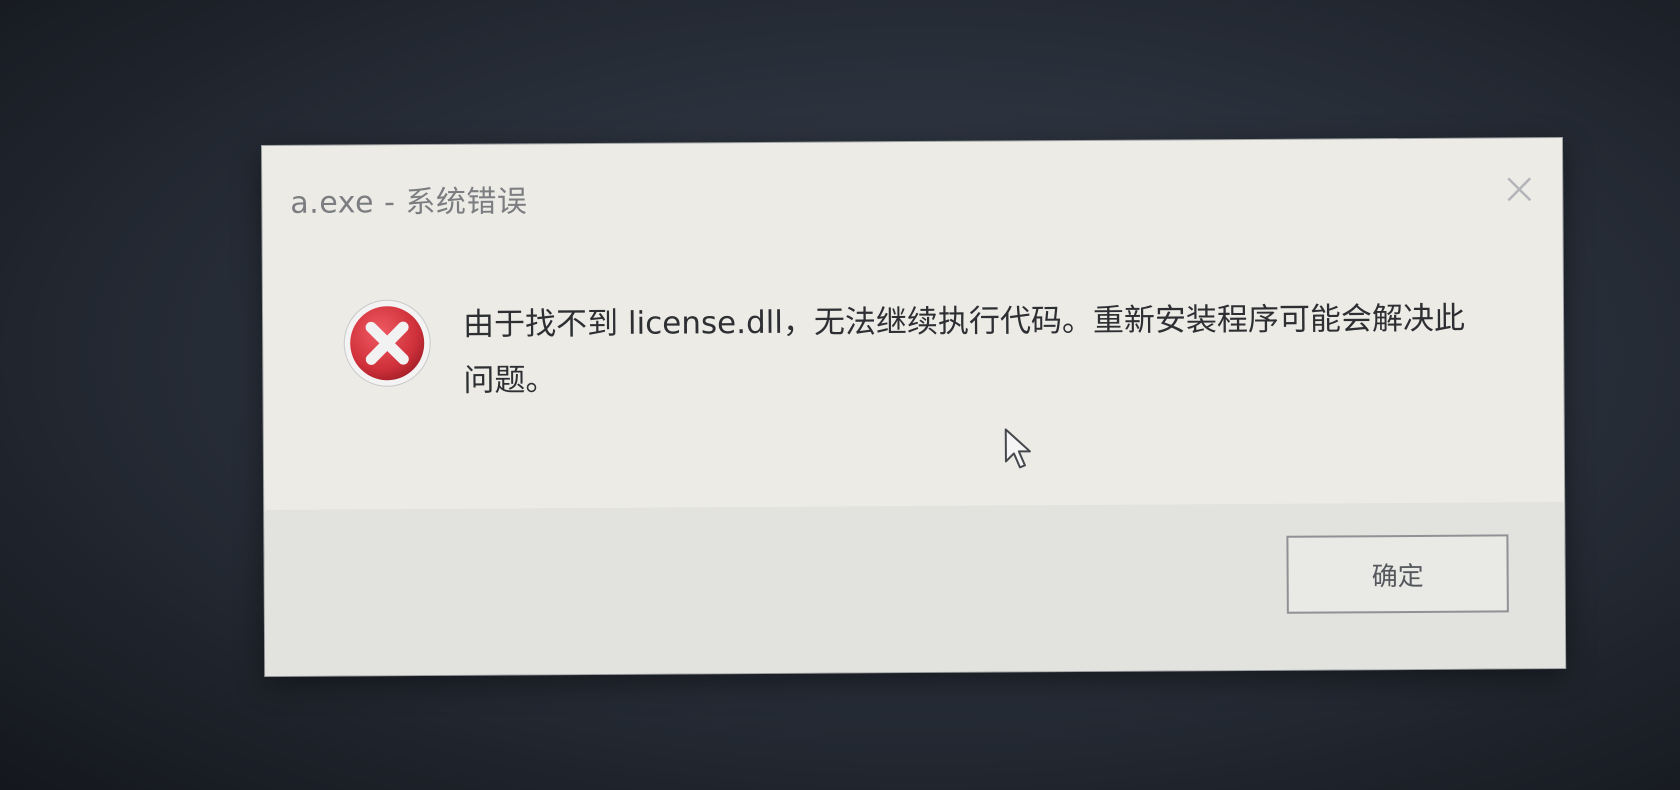 This screenshot has width=1680, height=790. Describe the element at coordinates (409, 202) in the screenshot. I see `dialog-title: a.exe - 系统错误` at that location.